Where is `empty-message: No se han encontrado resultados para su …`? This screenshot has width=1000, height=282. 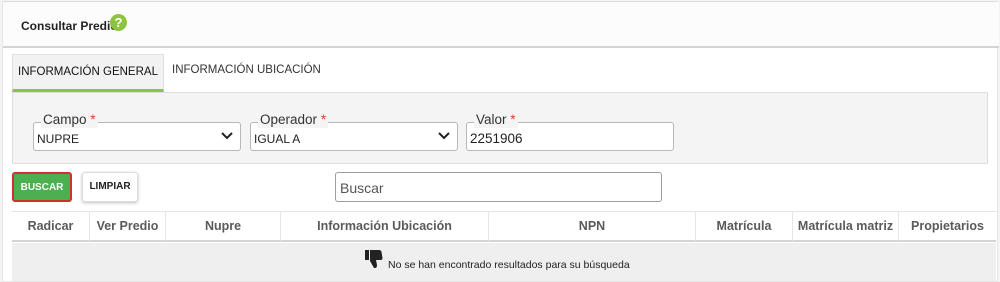
empty-message: No se han encontrado resultados para su … is located at coordinates (509, 265).